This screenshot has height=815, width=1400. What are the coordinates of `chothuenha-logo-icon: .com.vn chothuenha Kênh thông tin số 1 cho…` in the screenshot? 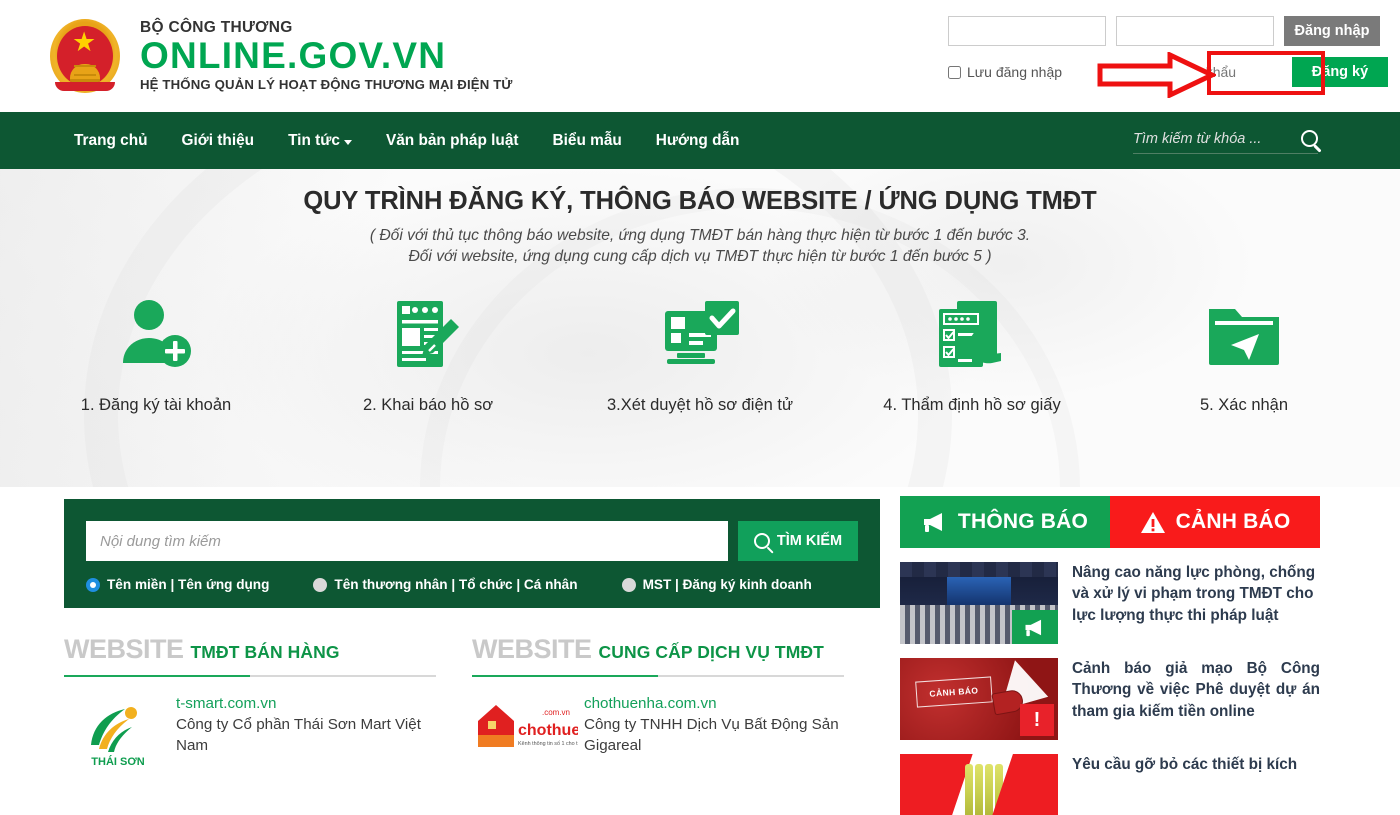 It's located at (526, 732).